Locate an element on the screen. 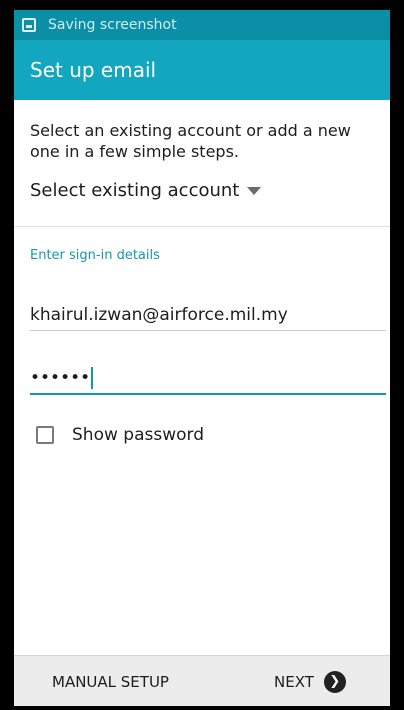 This screenshot has width=404, height=710. status-notification-text: Saving screenshot is located at coordinates (112, 25).